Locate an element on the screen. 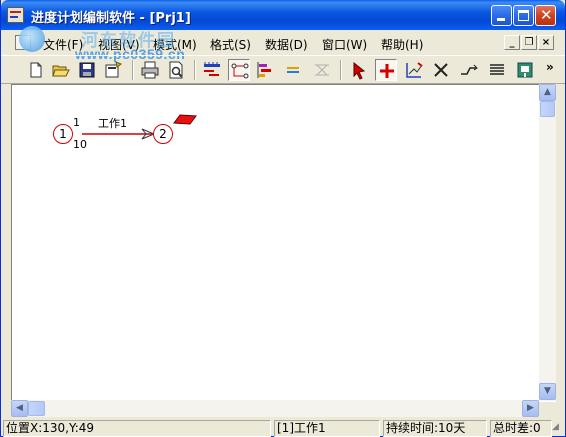  list-tool is located at coordinates (497, 70).